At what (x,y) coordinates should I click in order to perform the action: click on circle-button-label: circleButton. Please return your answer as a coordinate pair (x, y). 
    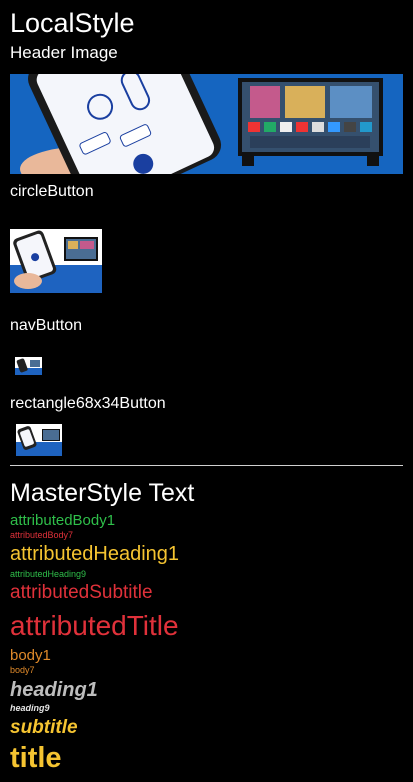
    Looking at the image, I should click on (52, 191).